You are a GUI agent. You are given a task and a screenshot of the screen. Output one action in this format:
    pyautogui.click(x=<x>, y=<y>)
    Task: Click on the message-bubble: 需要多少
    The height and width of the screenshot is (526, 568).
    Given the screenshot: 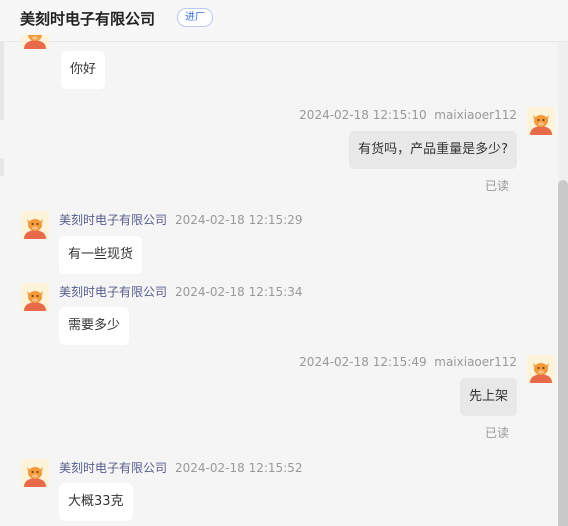 What is the action you would take?
    pyautogui.click(x=94, y=326)
    